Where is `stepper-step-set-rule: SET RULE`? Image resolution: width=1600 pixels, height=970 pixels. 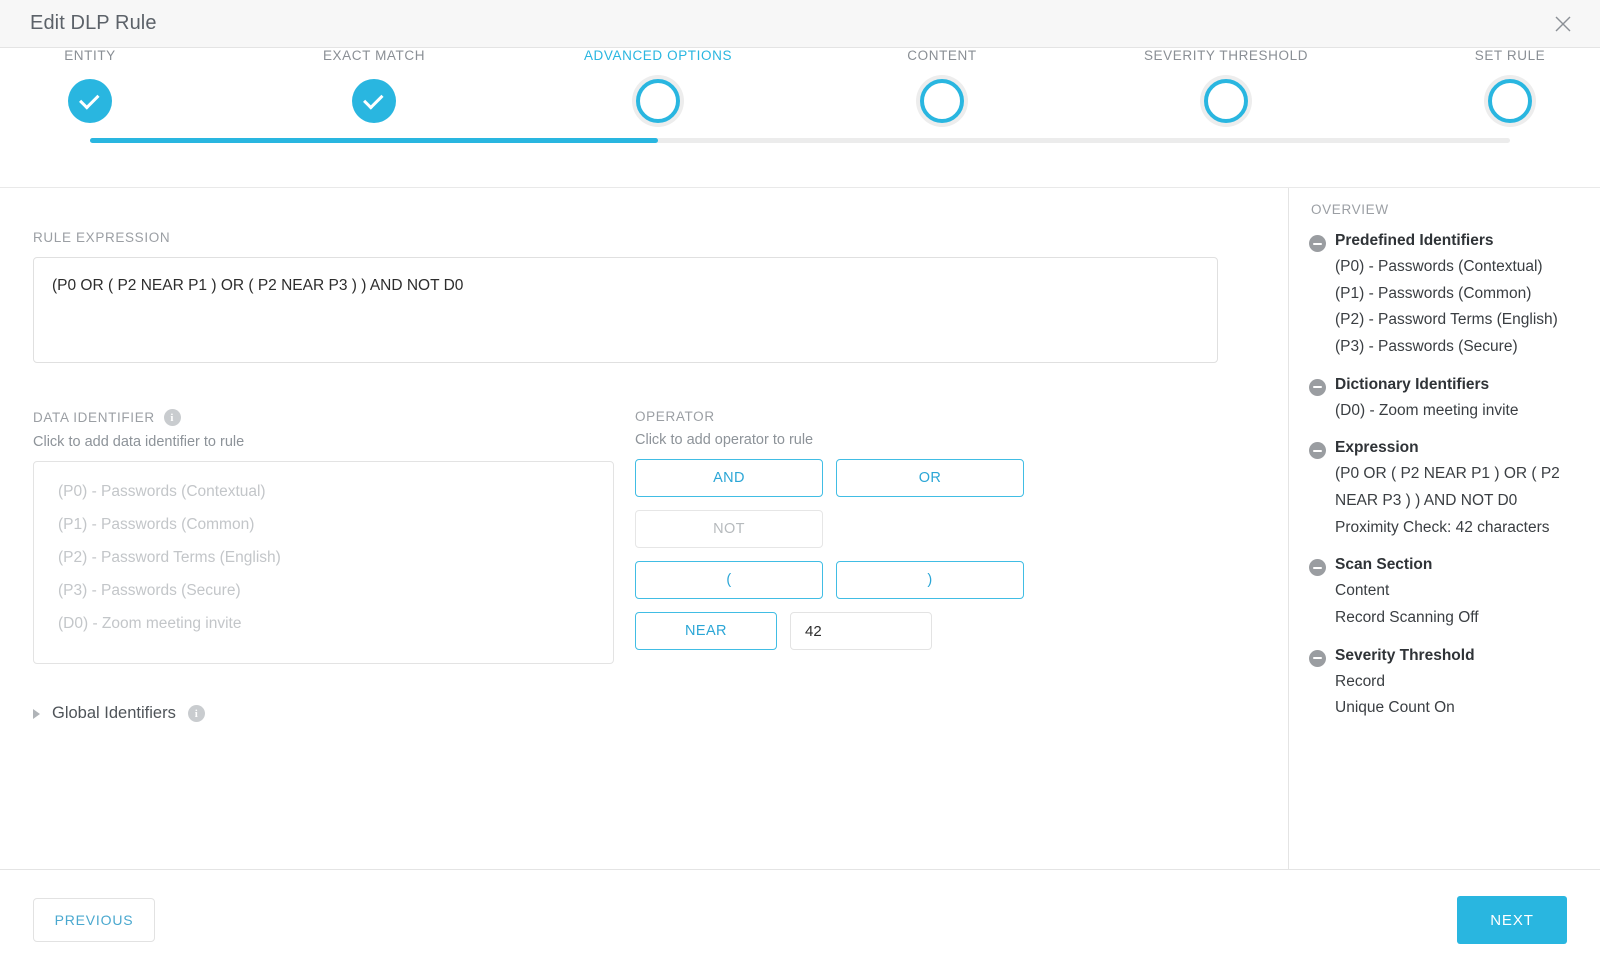
stepper-step-set-rule: SET RULE is located at coordinates (1510, 85).